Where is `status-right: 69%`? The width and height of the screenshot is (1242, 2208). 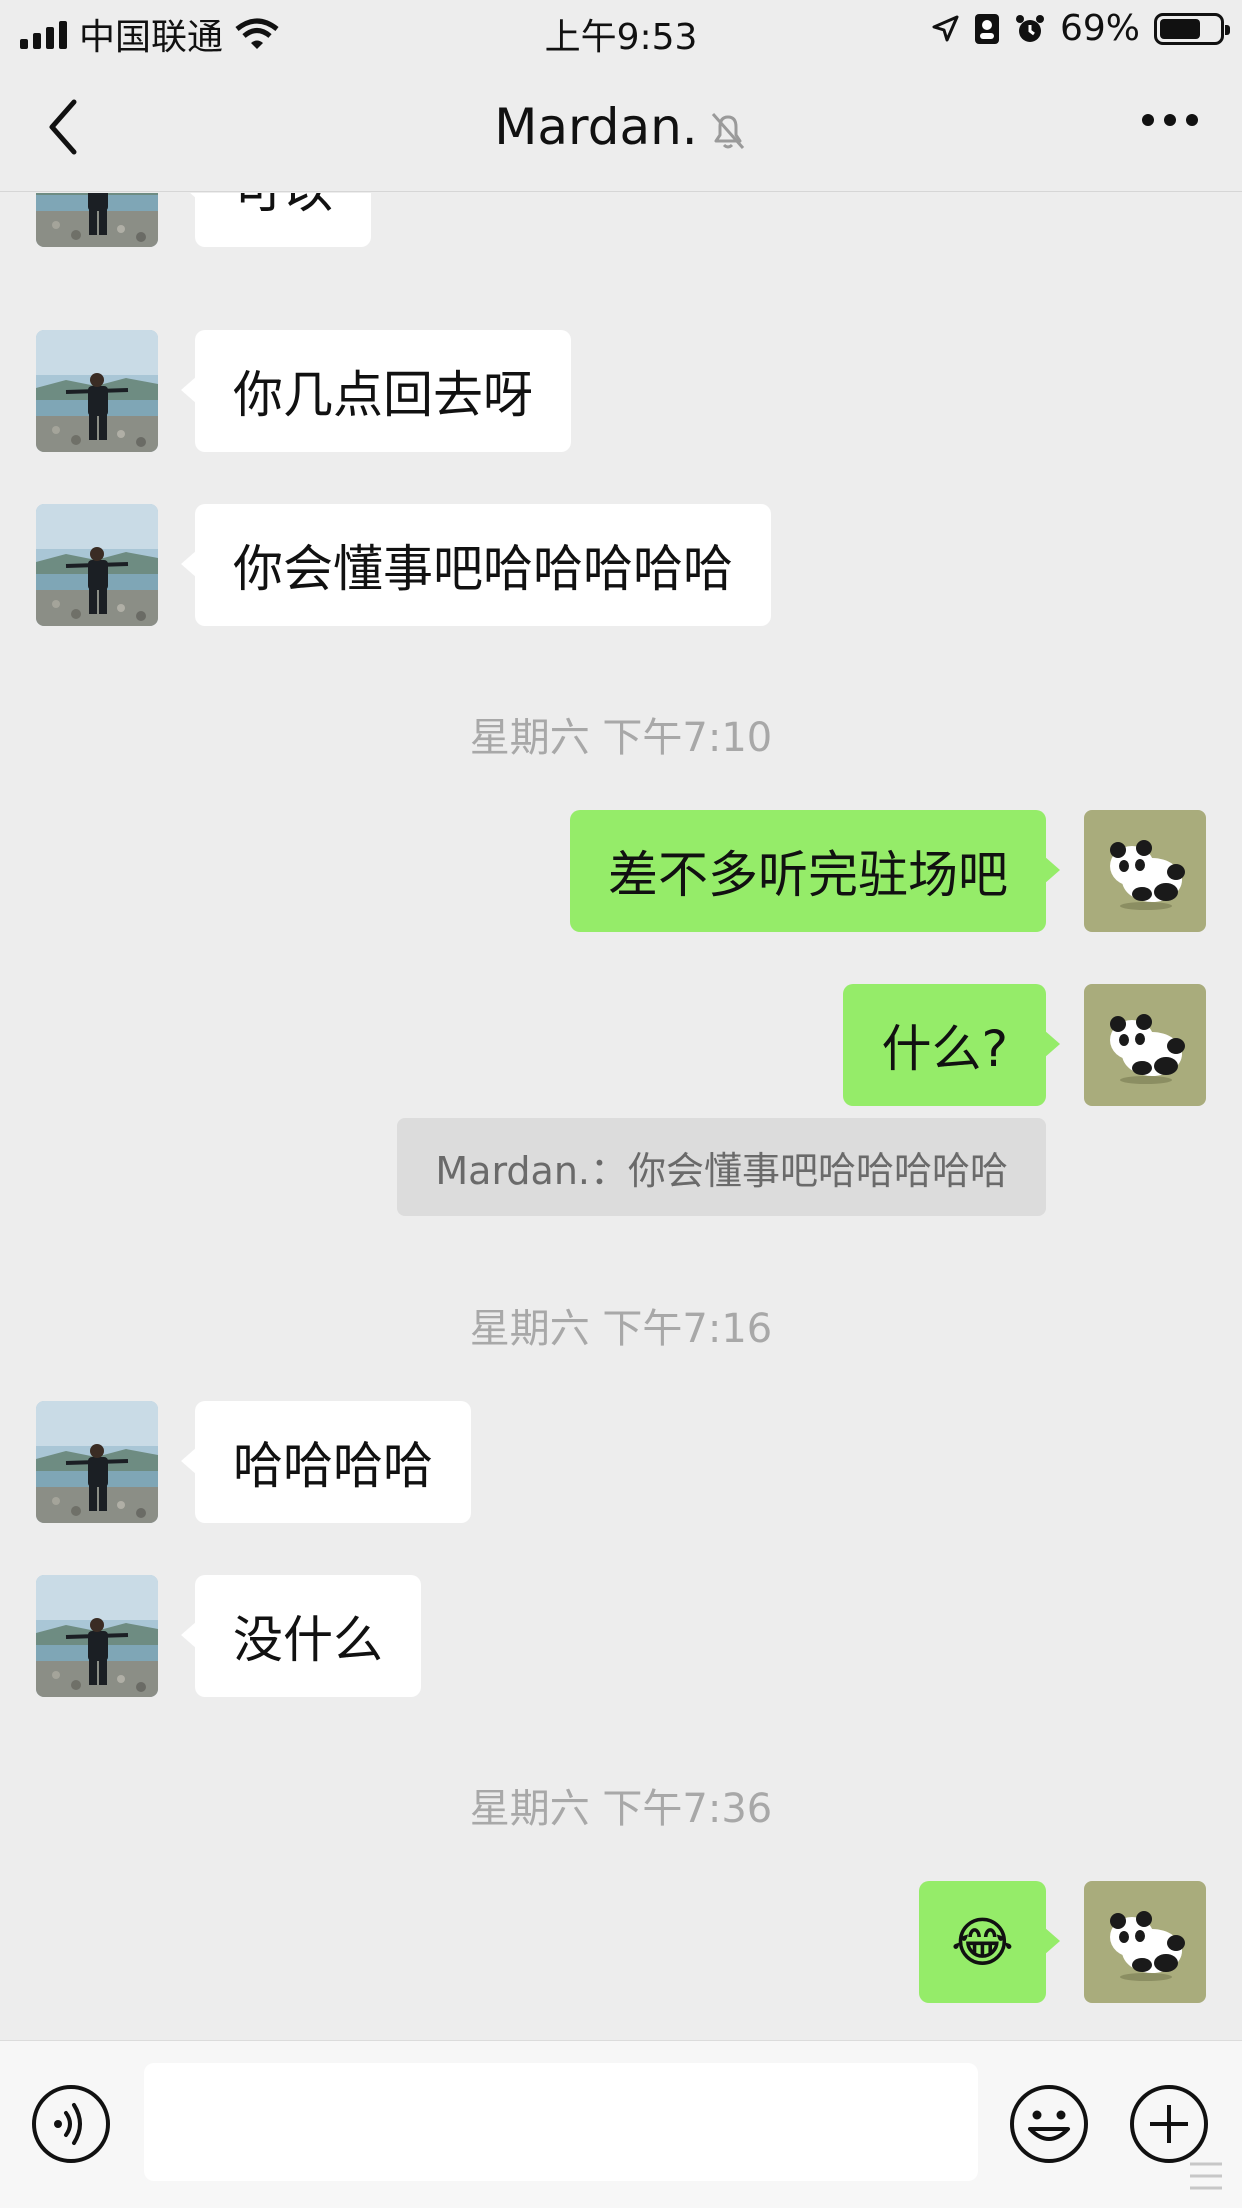
status-right: 69% is located at coordinates (1080, 28).